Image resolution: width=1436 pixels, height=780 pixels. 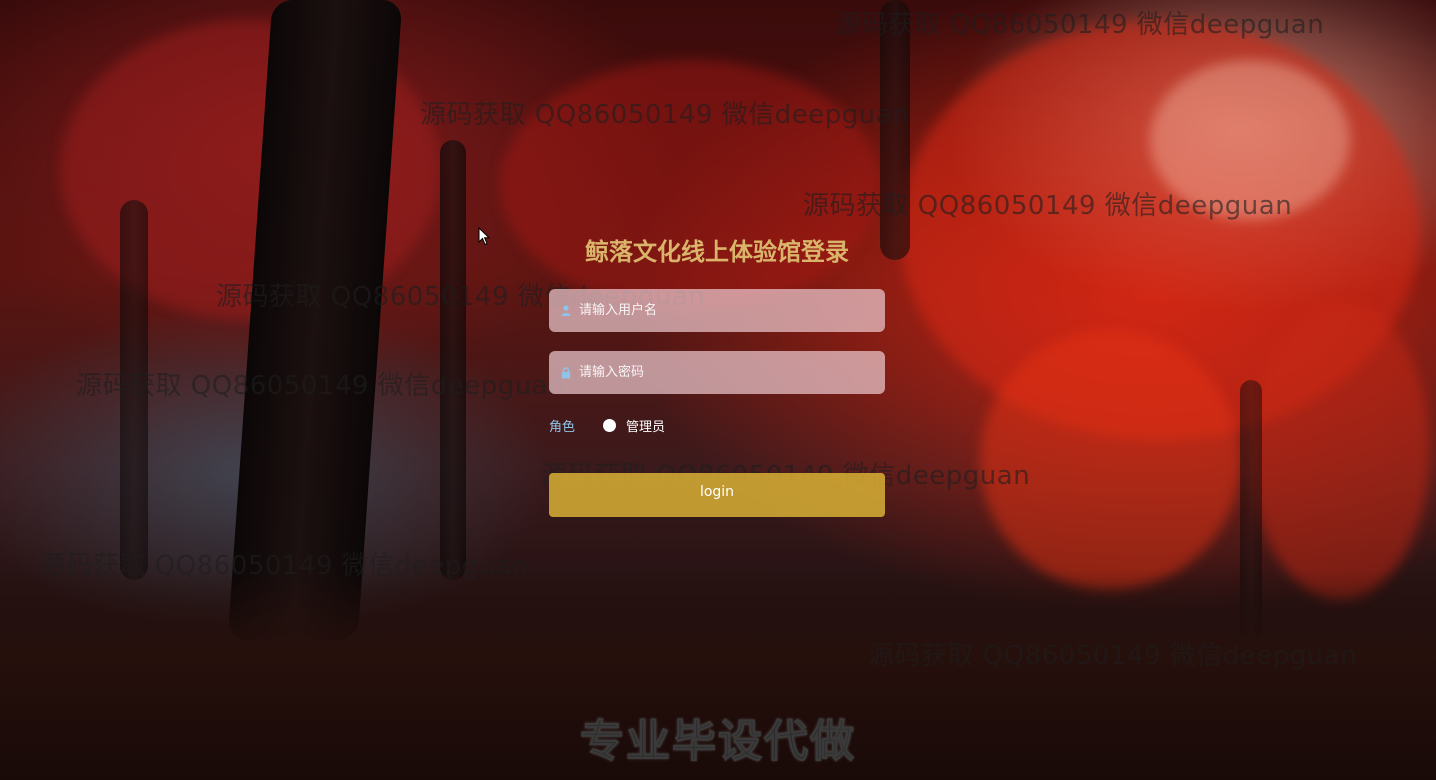 I want to click on role-option-label: 管理员, so click(x=645, y=425).